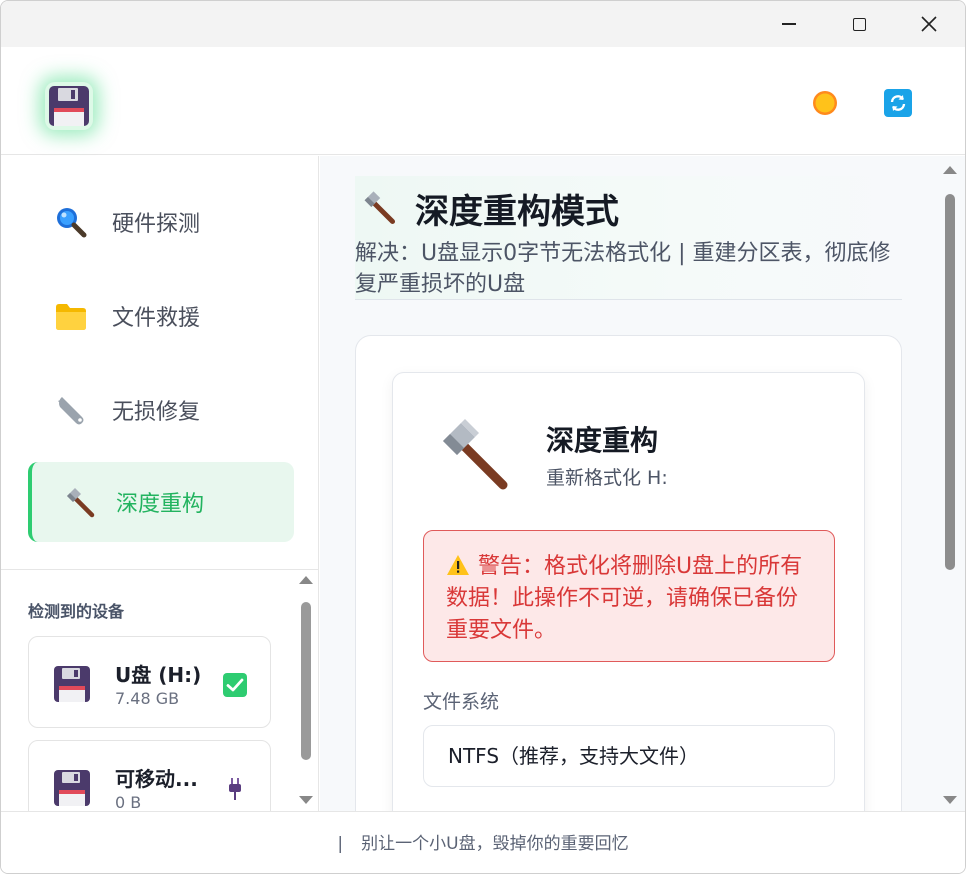  Describe the element at coordinates (71, 410) in the screenshot. I see `wrench-icon` at that location.